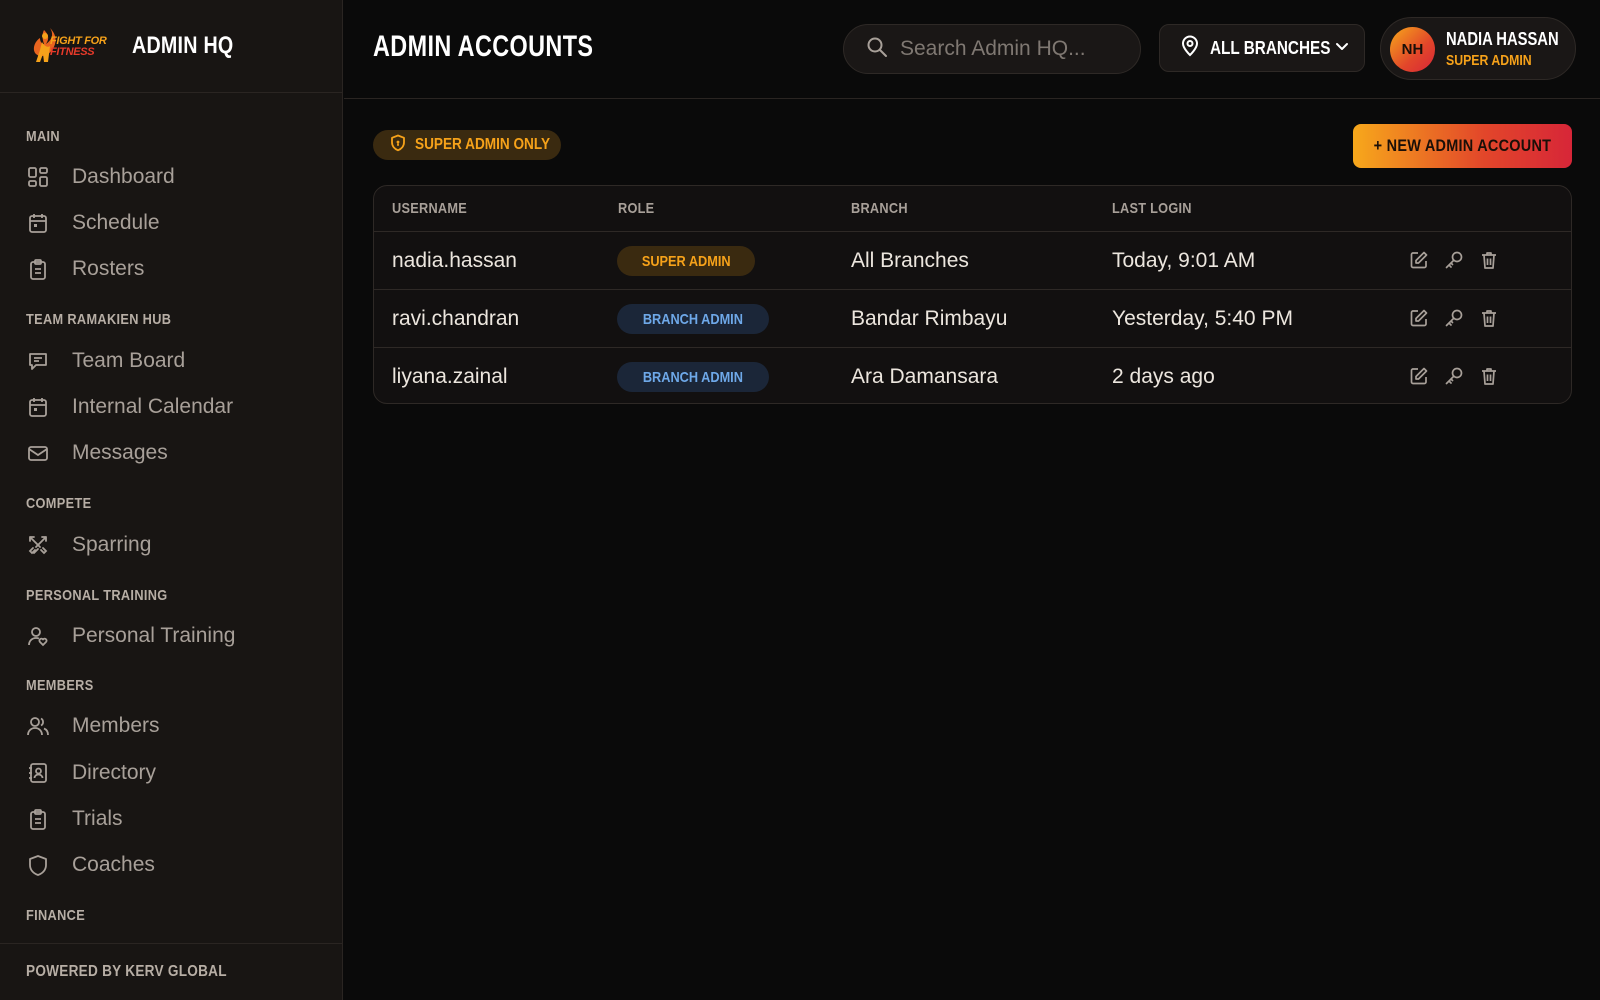 The height and width of the screenshot is (1000, 1600). I want to click on chevron-down-icon, so click(1342, 48).